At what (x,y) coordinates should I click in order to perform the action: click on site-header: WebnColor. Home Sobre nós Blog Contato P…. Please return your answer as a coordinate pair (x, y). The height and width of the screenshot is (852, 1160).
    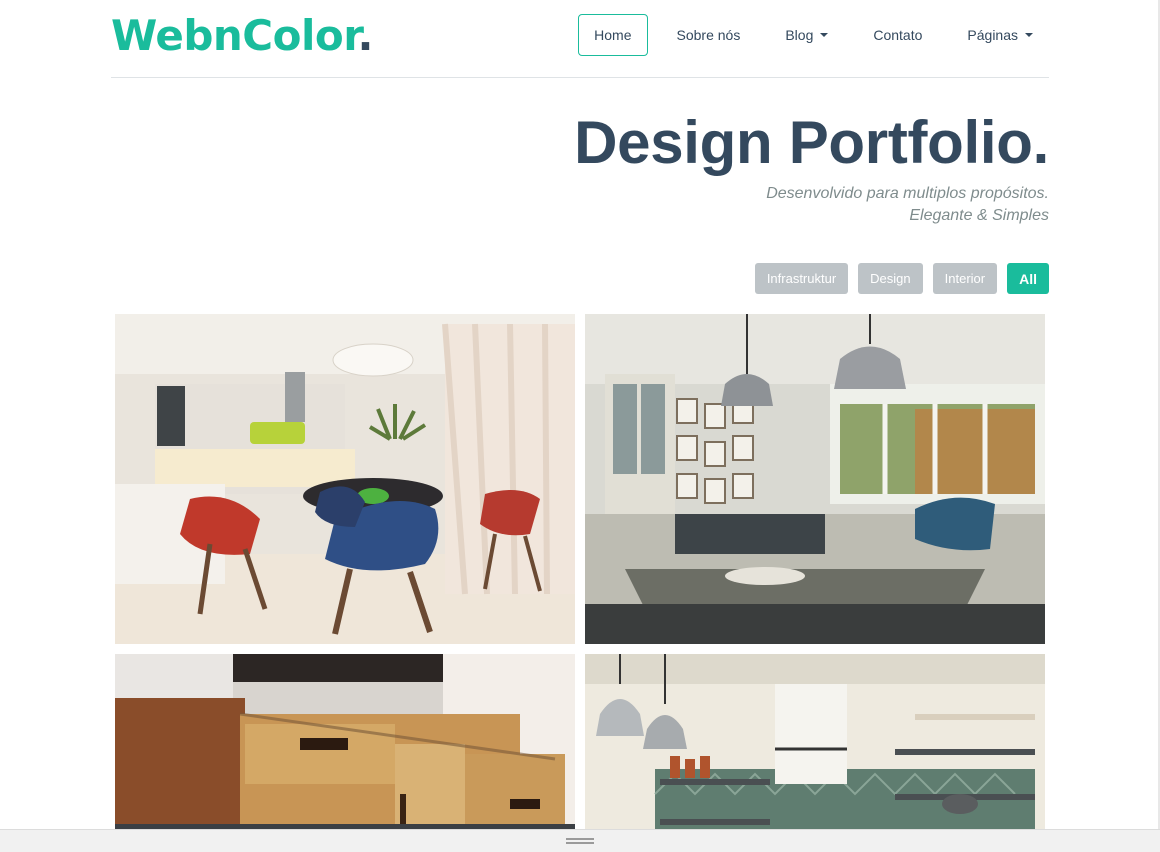
    Looking at the image, I should click on (580, 39).